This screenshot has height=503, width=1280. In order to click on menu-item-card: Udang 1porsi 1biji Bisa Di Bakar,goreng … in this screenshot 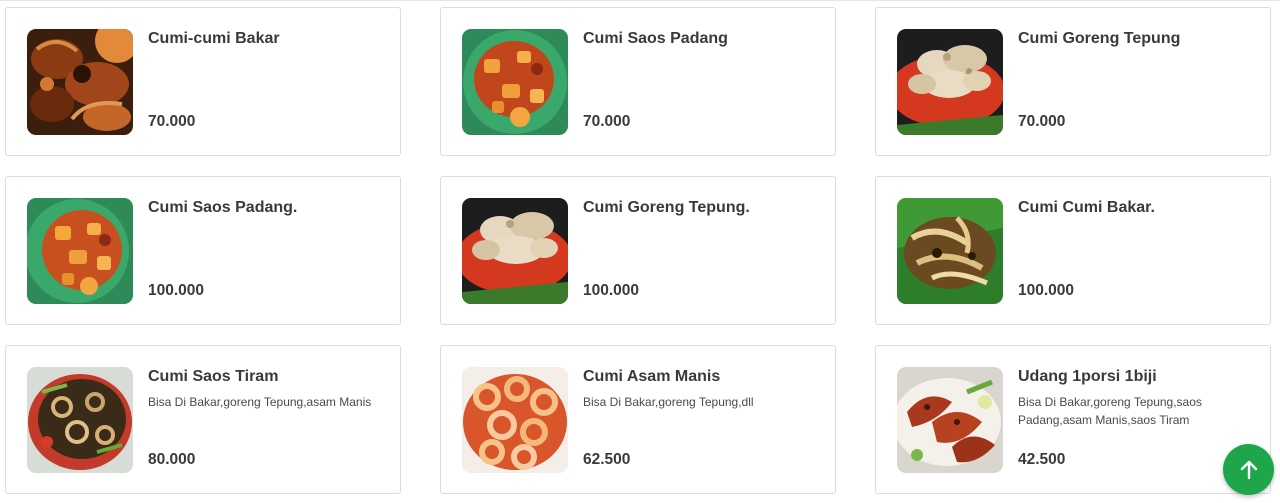, I will do `click(1073, 419)`.